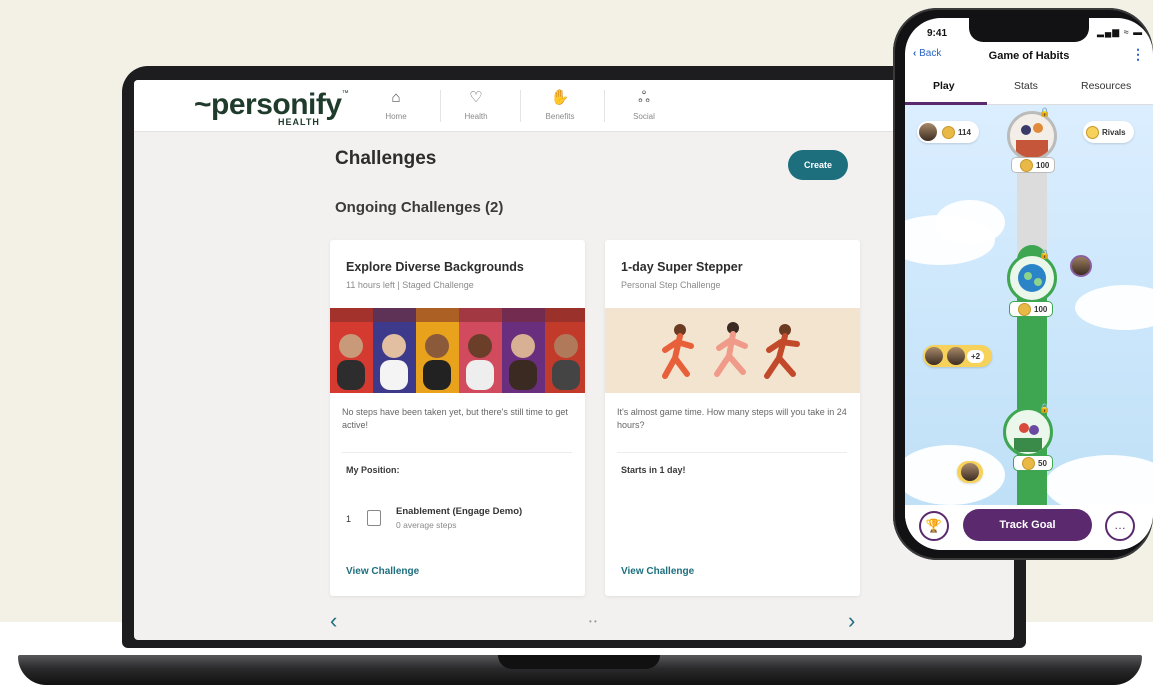 The height and width of the screenshot is (692, 1153). What do you see at coordinates (1029, 30) in the screenshot?
I see `phone-notch` at bounding box center [1029, 30].